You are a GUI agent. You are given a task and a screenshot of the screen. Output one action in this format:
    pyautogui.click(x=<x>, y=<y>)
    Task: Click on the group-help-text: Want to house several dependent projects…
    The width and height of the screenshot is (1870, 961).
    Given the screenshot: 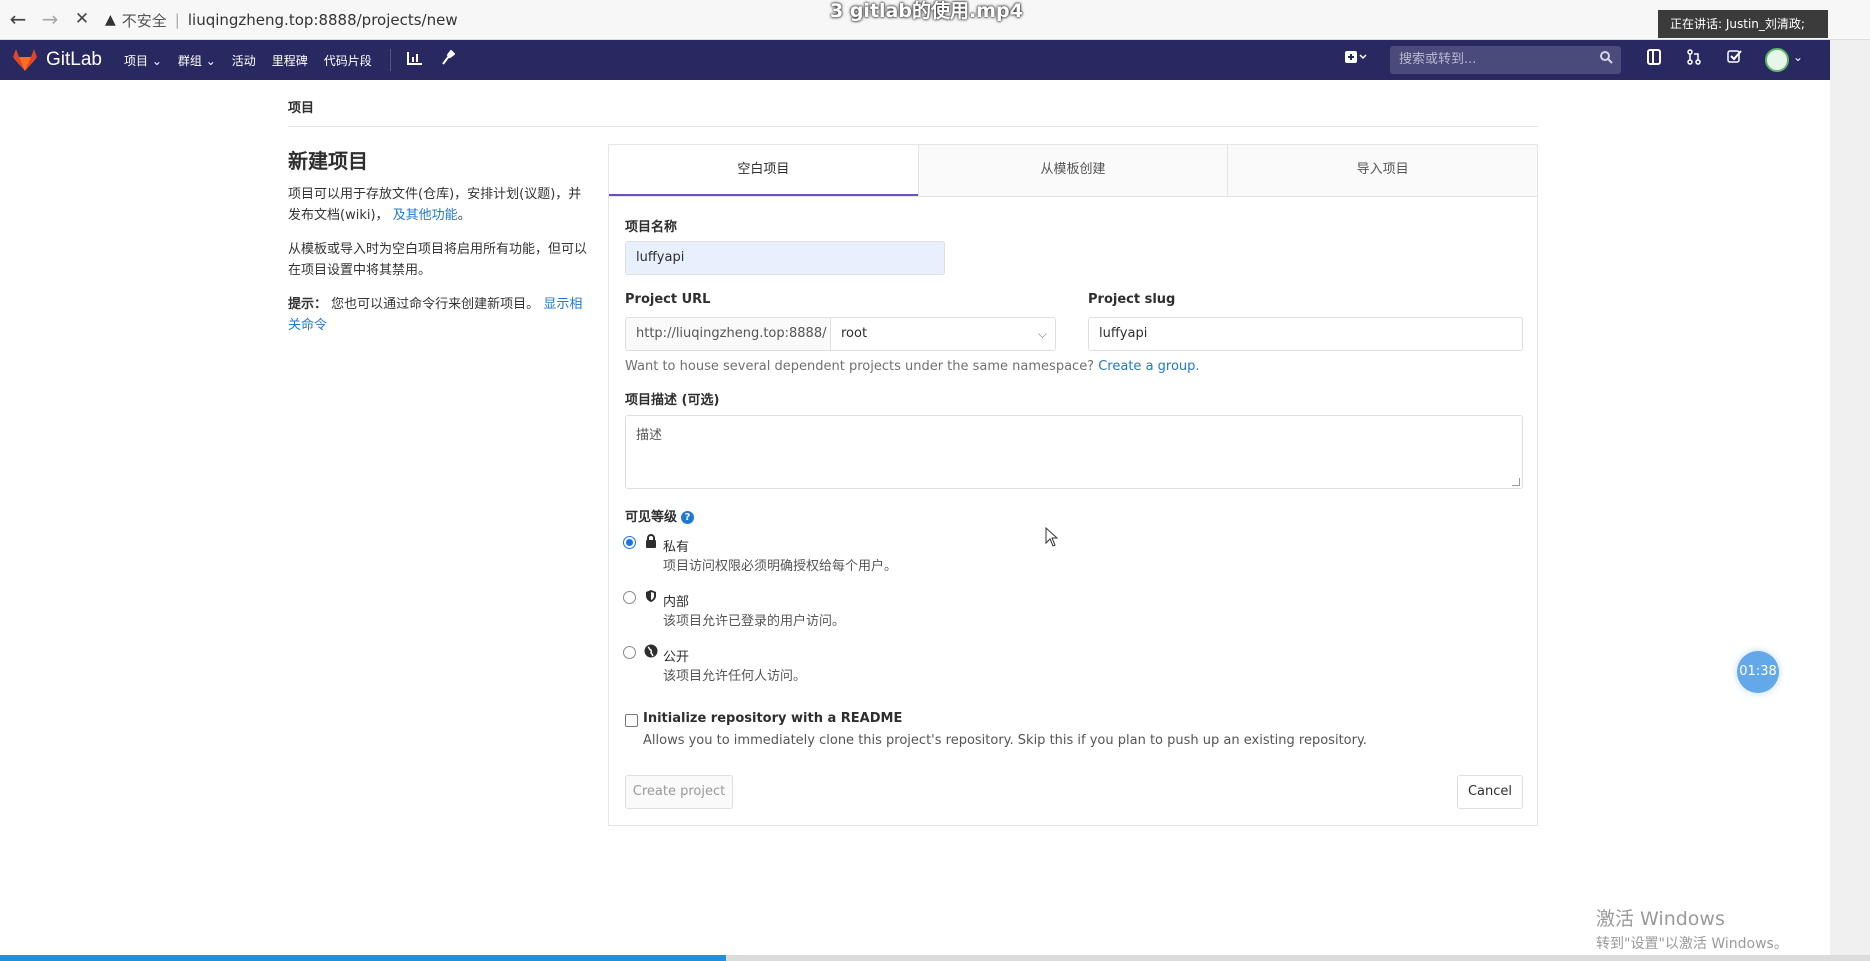 What is the action you would take?
    pyautogui.click(x=912, y=366)
    